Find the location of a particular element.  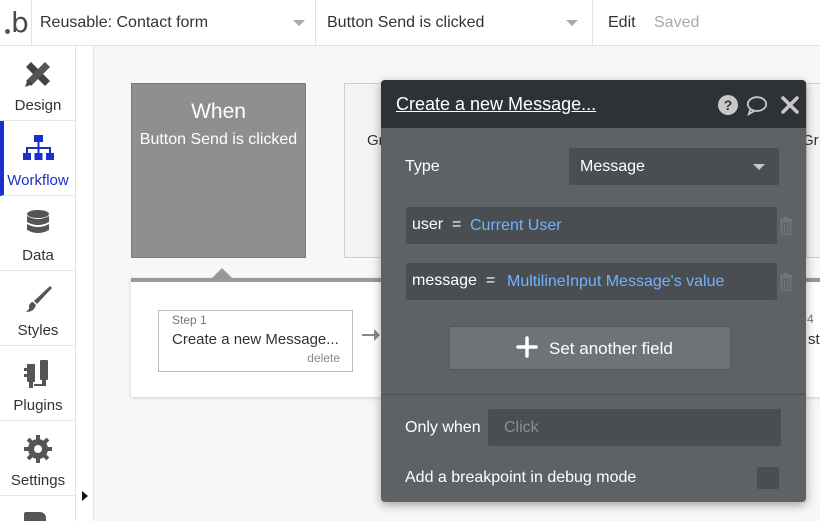

field-key-name: user is located at coordinates (428, 224).